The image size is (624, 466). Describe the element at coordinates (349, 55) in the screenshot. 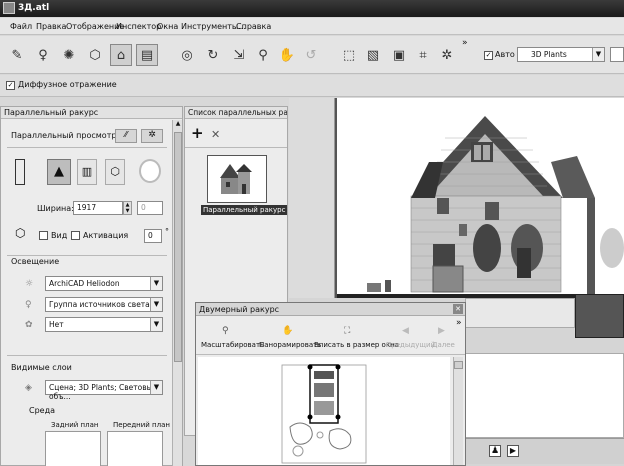

I see `frame-icon: ⬚` at that location.